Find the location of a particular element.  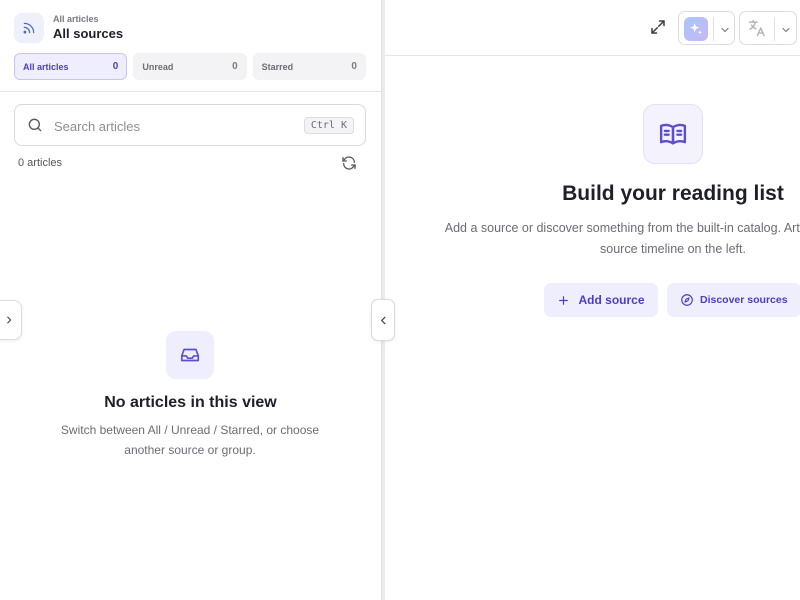

plus-icon is located at coordinates (564, 300).